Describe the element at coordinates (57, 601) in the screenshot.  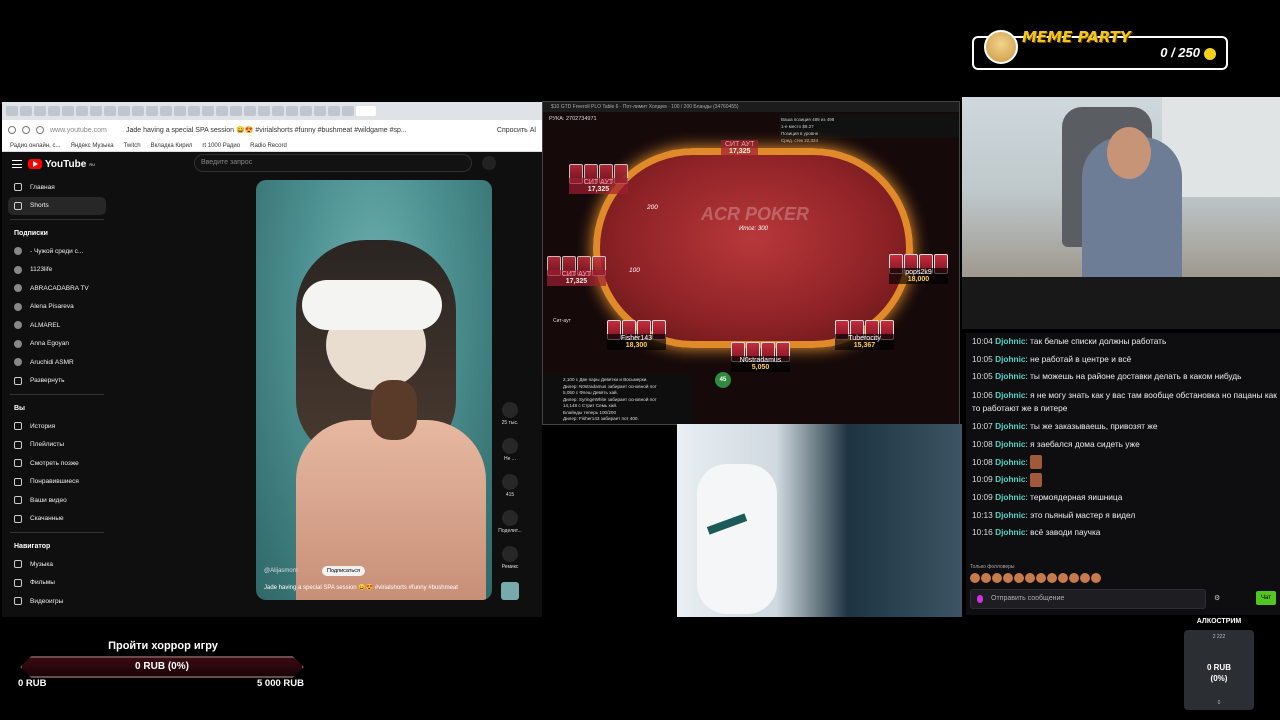
I see `sidebar-item-games: Видеоигры` at that location.